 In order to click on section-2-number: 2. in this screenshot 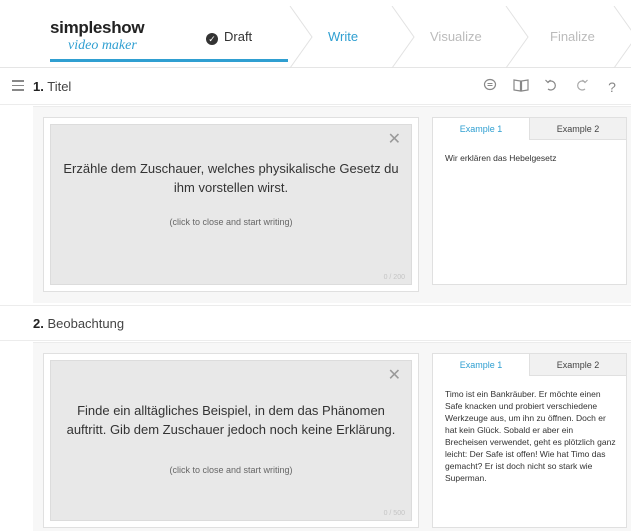, I will do `click(38, 323)`.